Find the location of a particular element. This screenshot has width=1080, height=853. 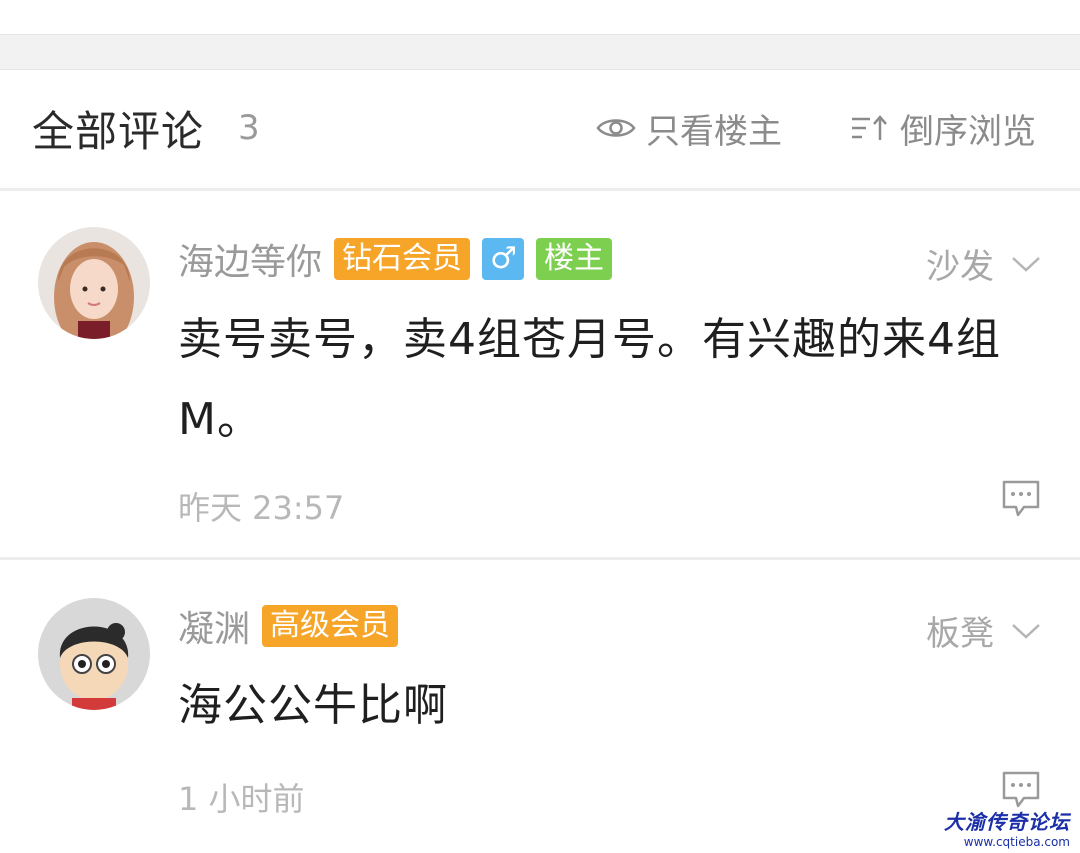

username: 海边等你 is located at coordinates (250, 259).